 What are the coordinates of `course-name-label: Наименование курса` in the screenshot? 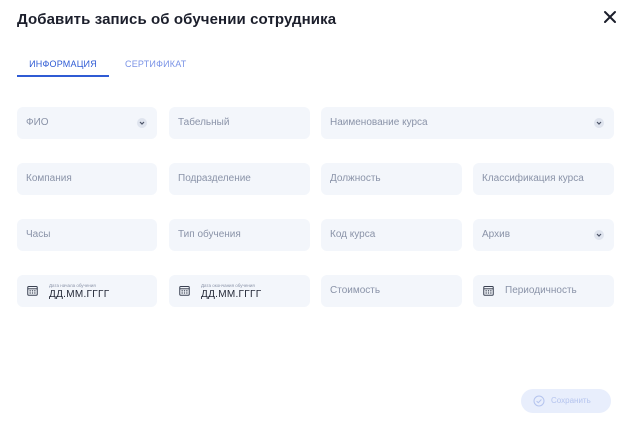 It's located at (379, 122).